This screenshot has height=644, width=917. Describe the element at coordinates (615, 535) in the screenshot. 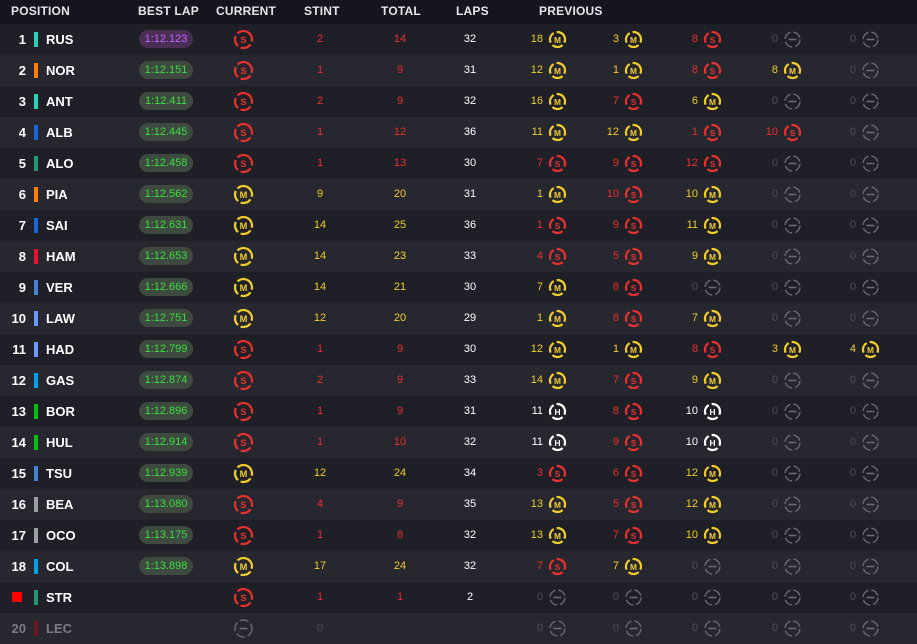

I see `previous-stint-laps: 7` at that location.